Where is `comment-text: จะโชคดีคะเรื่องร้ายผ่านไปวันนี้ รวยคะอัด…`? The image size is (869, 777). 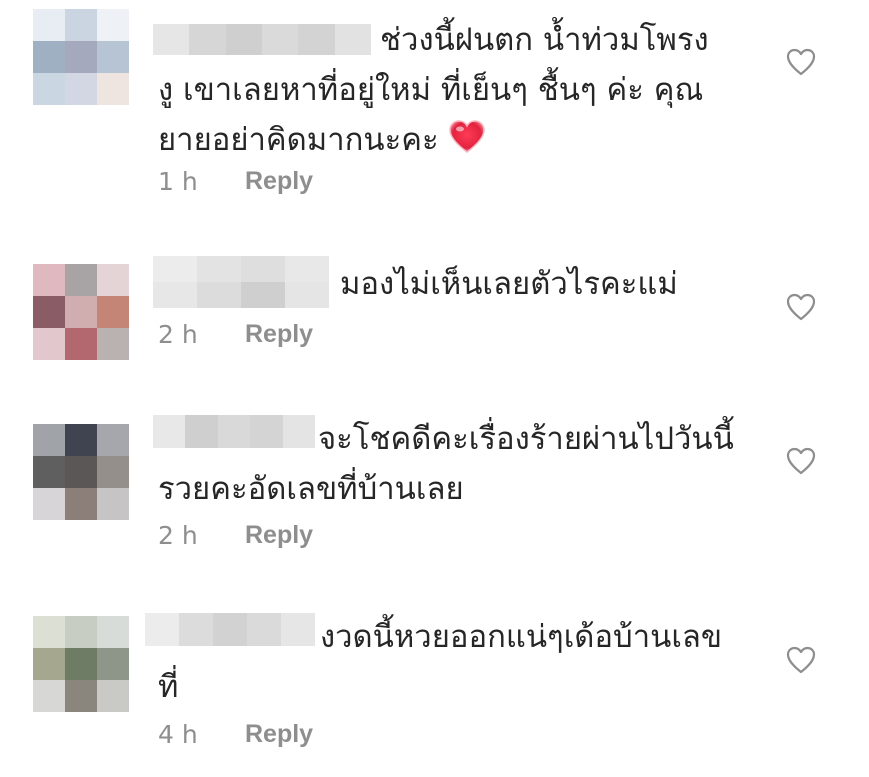
comment-text: จะโชคดีคะเรื่องร้ายผ่านไปวันนี้ รวยคะอัด… is located at coordinates (446, 464).